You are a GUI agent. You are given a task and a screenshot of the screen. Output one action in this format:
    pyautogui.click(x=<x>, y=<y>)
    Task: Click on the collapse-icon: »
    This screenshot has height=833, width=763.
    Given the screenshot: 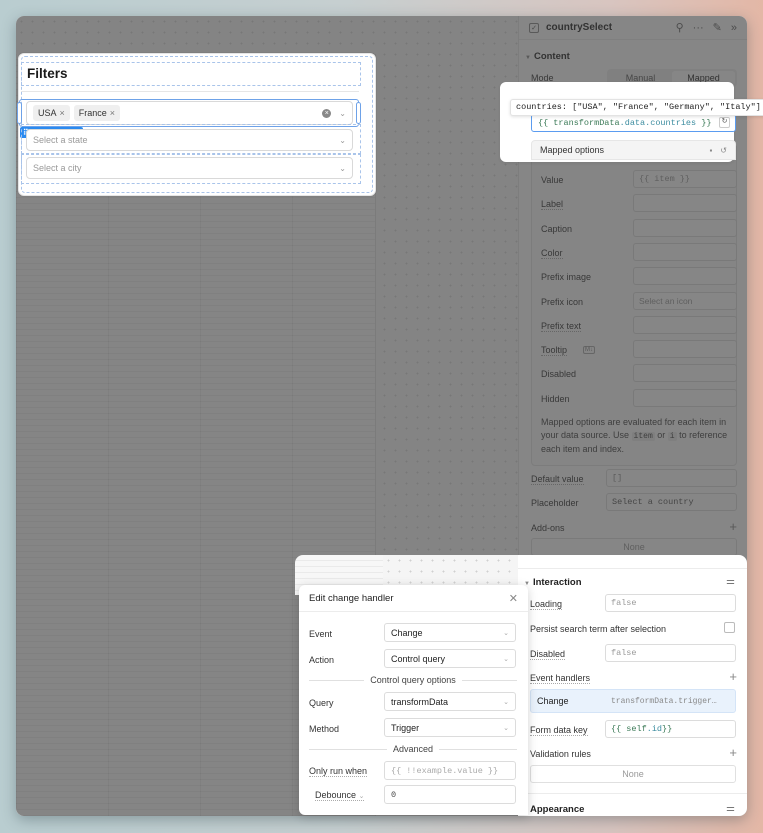 What is the action you would take?
    pyautogui.click(x=734, y=28)
    